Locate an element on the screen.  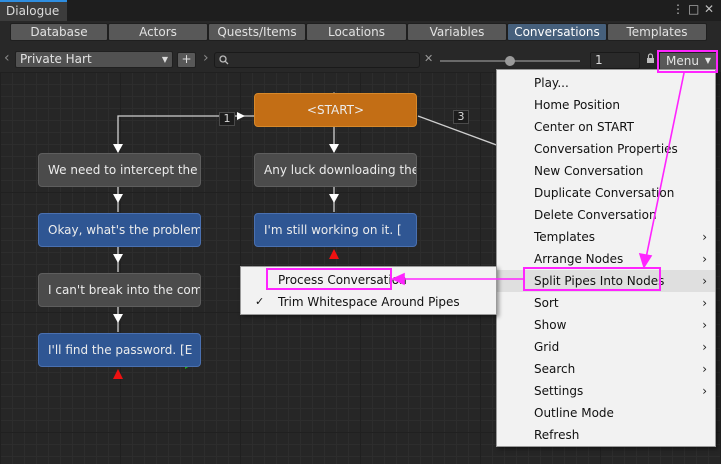
menu-item-label: Arrange Nodes is located at coordinates (579, 259).